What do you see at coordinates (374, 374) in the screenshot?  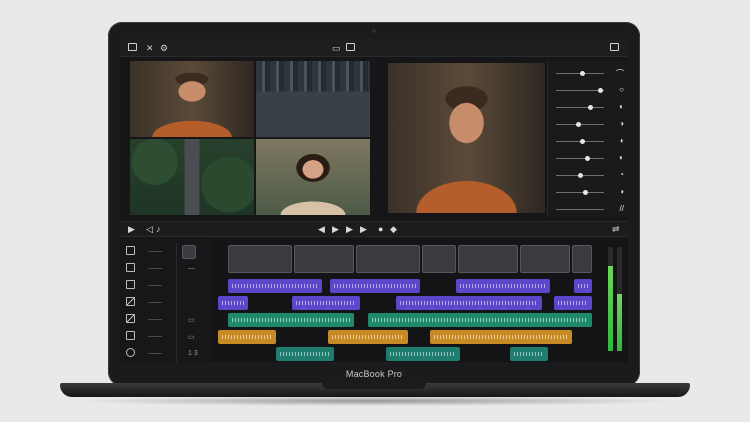 I see `brand-label: MacBook Pro` at bounding box center [374, 374].